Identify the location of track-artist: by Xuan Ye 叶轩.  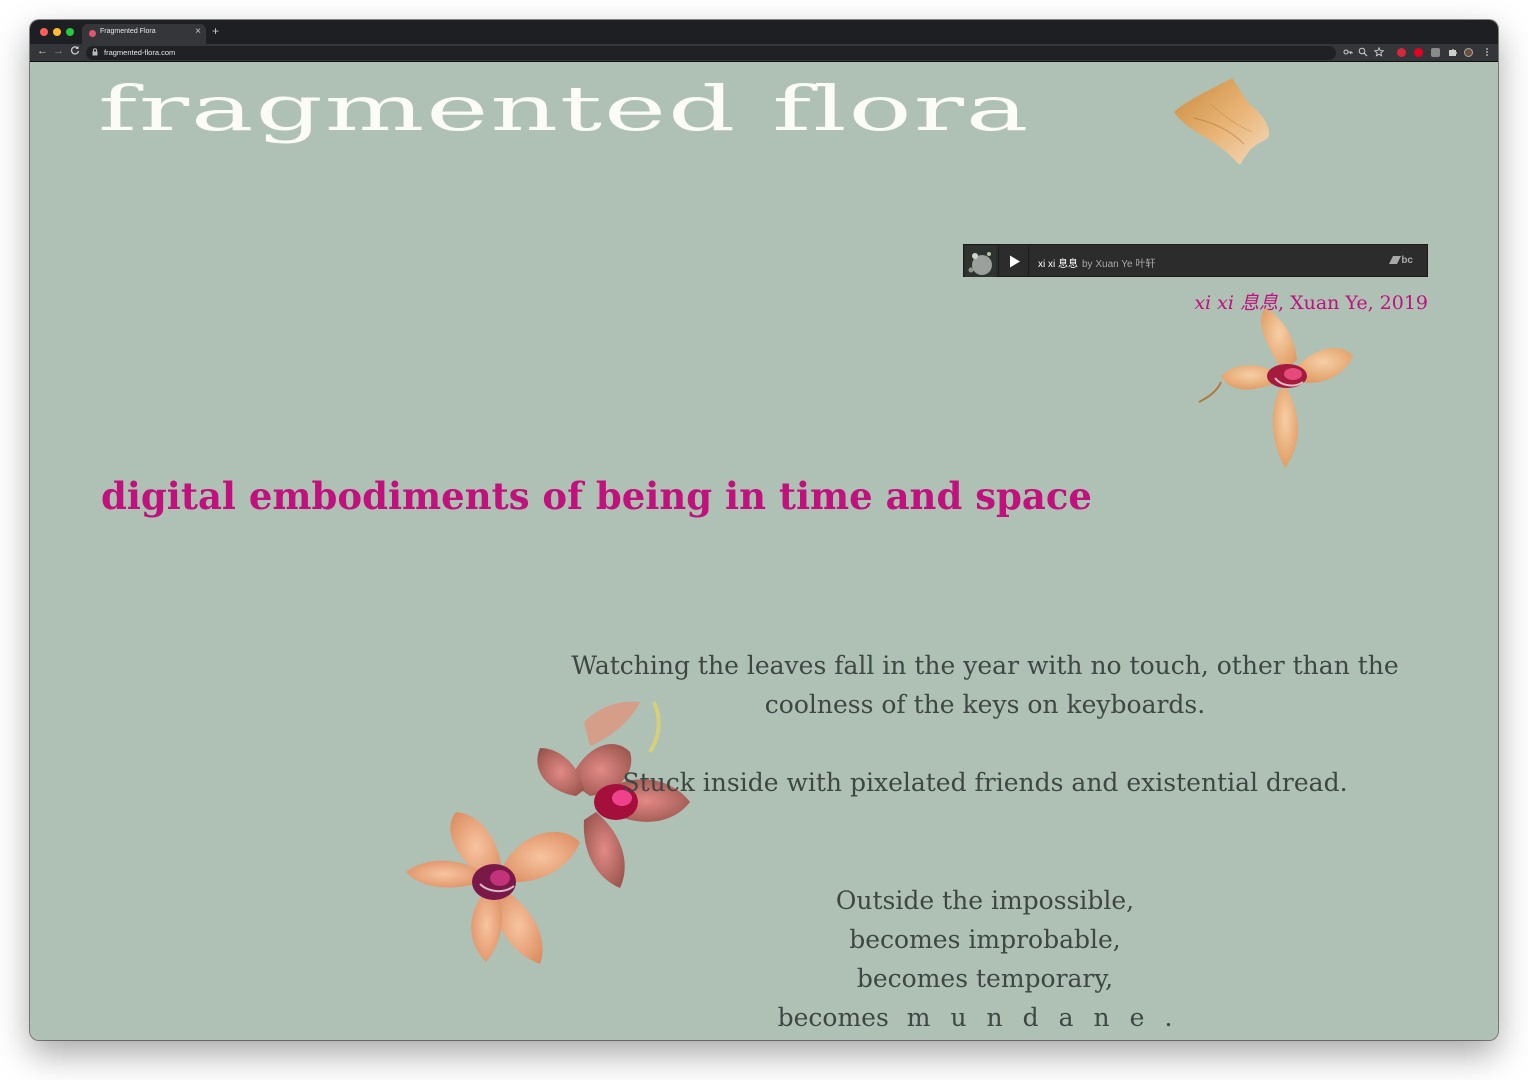
(1118, 262).